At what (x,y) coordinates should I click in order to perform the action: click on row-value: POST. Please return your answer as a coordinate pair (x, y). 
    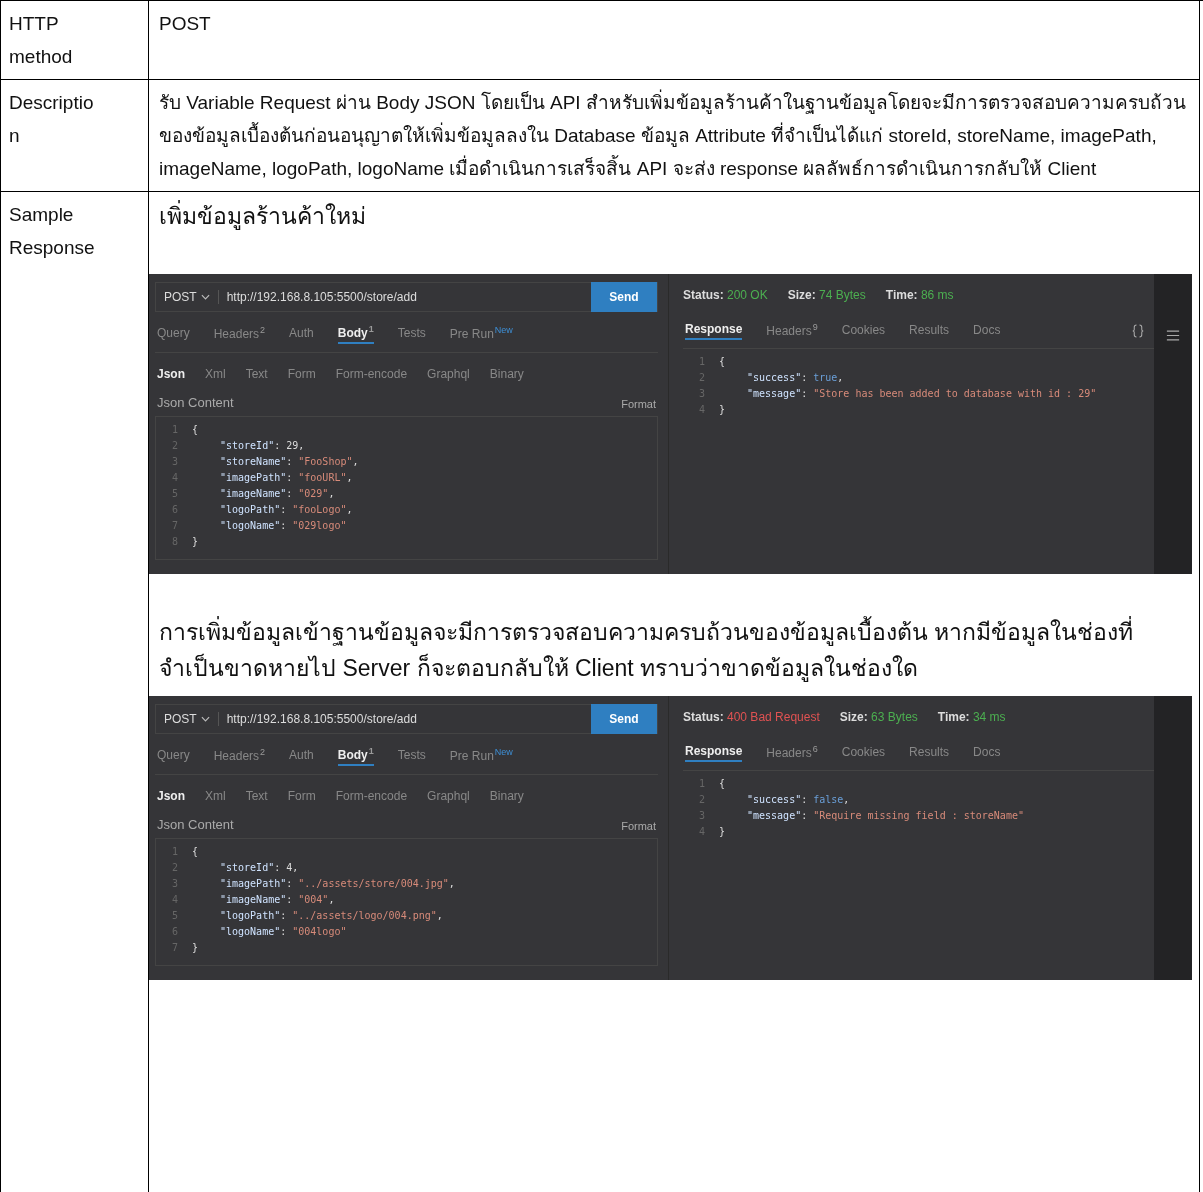
    Looking at the image, I should click on (185, 24).